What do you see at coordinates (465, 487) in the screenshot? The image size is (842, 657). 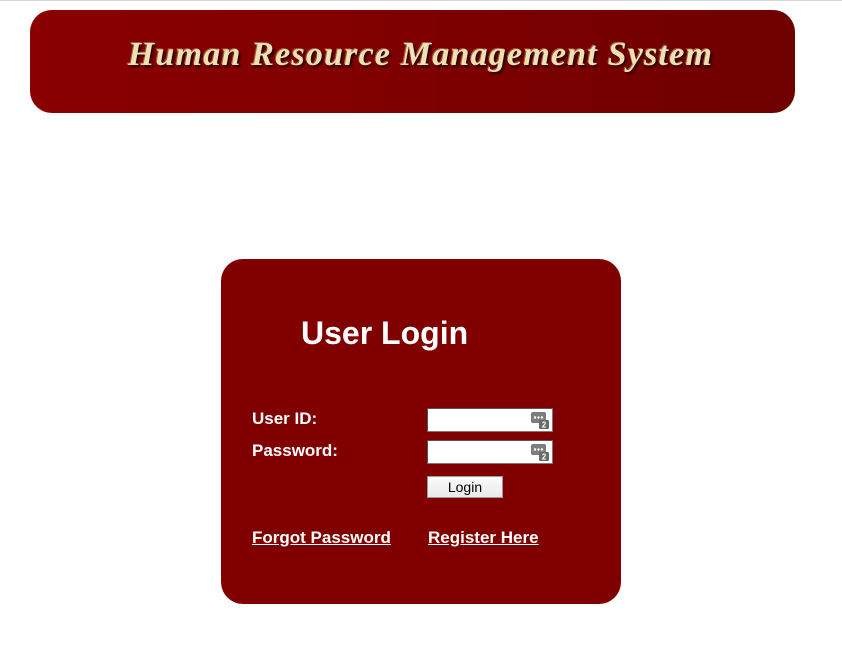 I see `login-button: Login` at bounding box center [465, 487].